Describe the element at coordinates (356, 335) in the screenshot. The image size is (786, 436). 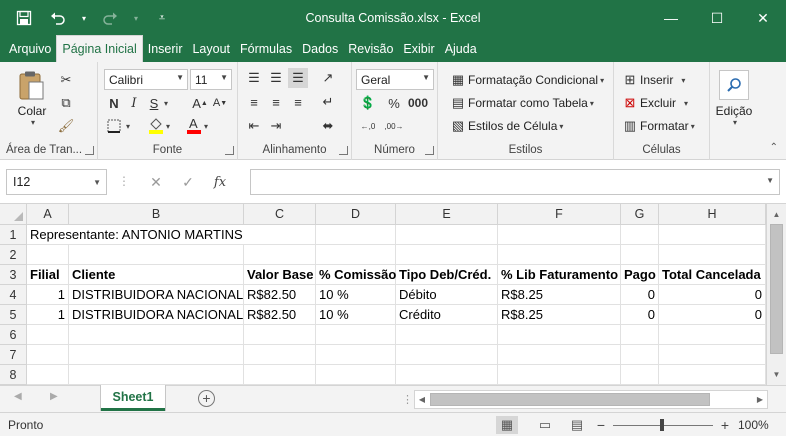
I see `cell-d6` at that location.